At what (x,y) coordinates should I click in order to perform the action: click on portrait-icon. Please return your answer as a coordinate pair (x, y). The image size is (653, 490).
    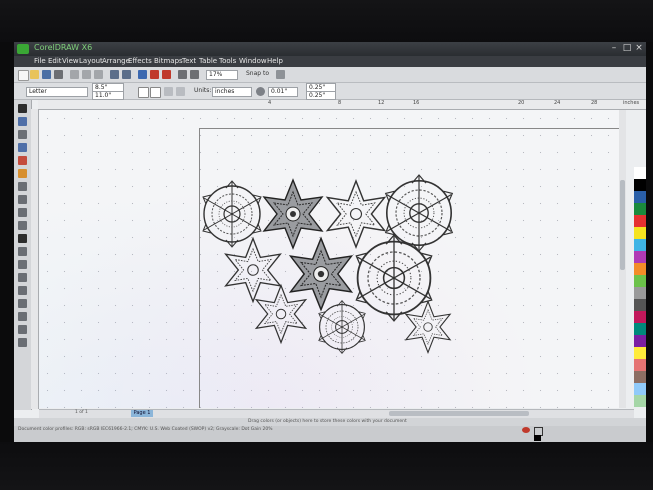
    Looking at the image, I should click on (143, 92).